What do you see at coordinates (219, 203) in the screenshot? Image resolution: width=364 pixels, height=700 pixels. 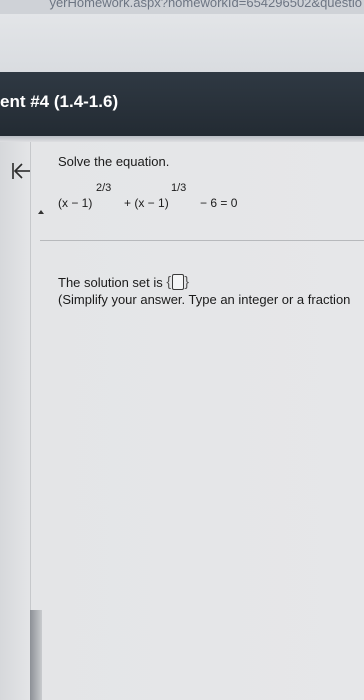 I see `equation-rest: − 6 = 0` at bounding box center [219, 203].